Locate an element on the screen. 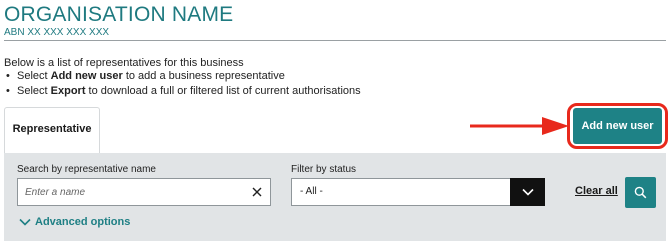  status-label: Filter by status is located at coordinates (324, 169).